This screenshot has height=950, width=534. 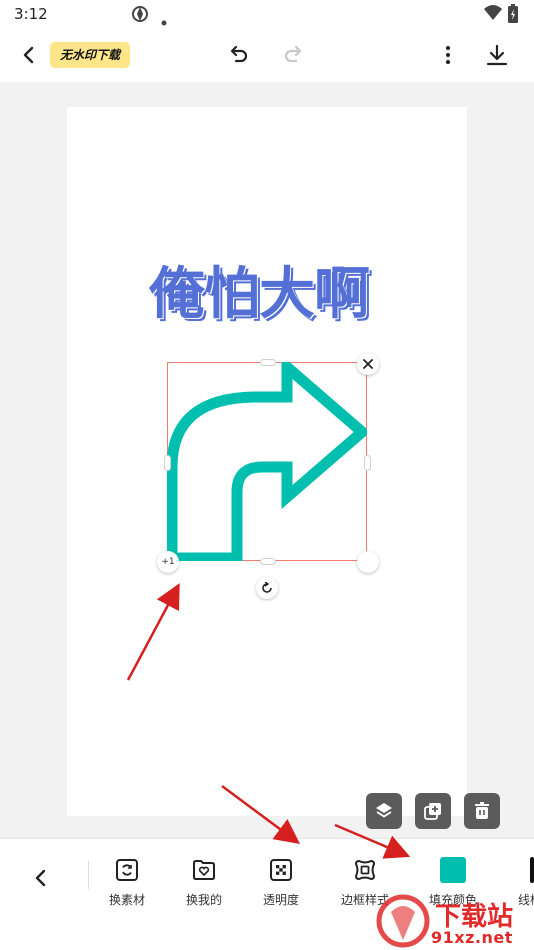 I want to click on tool-replace-mine: 换我的, so click(x=204, y=882).